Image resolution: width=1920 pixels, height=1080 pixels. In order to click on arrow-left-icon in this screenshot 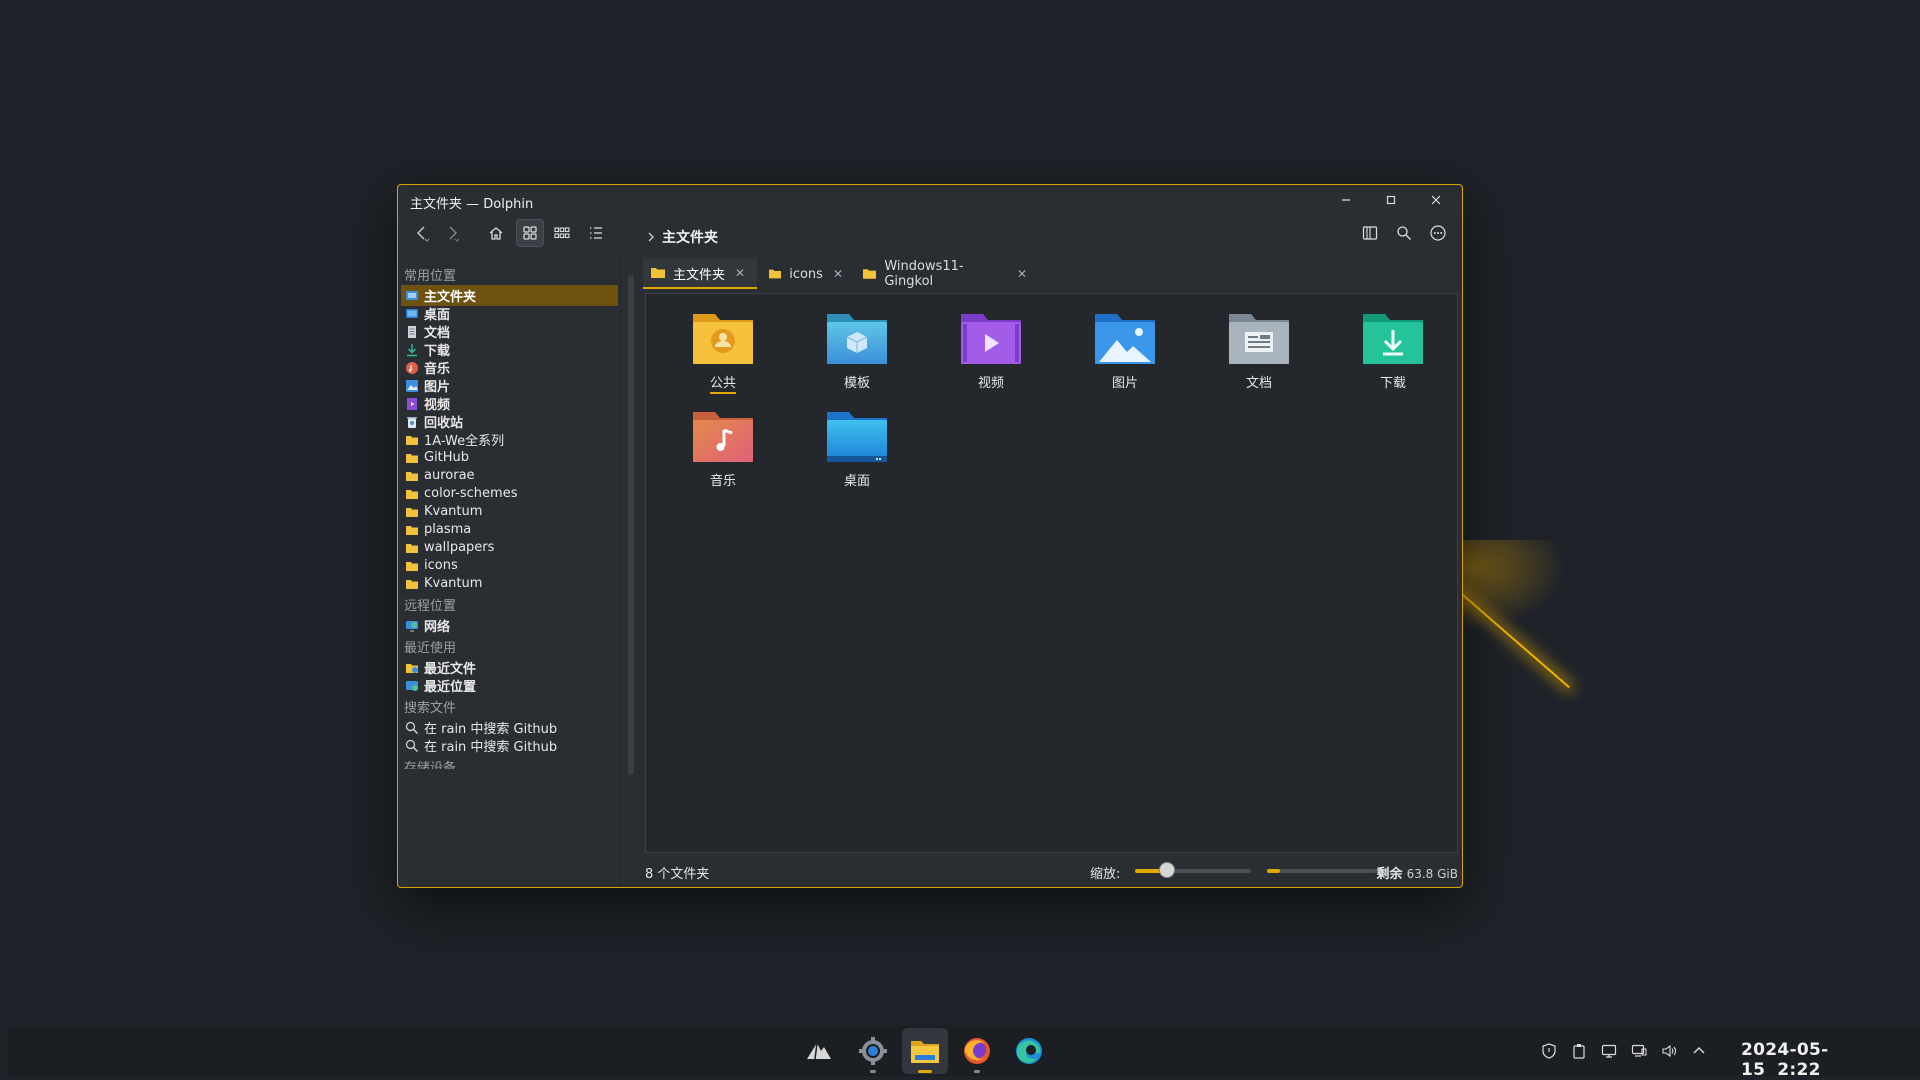, I will do `click(423, 234)`.